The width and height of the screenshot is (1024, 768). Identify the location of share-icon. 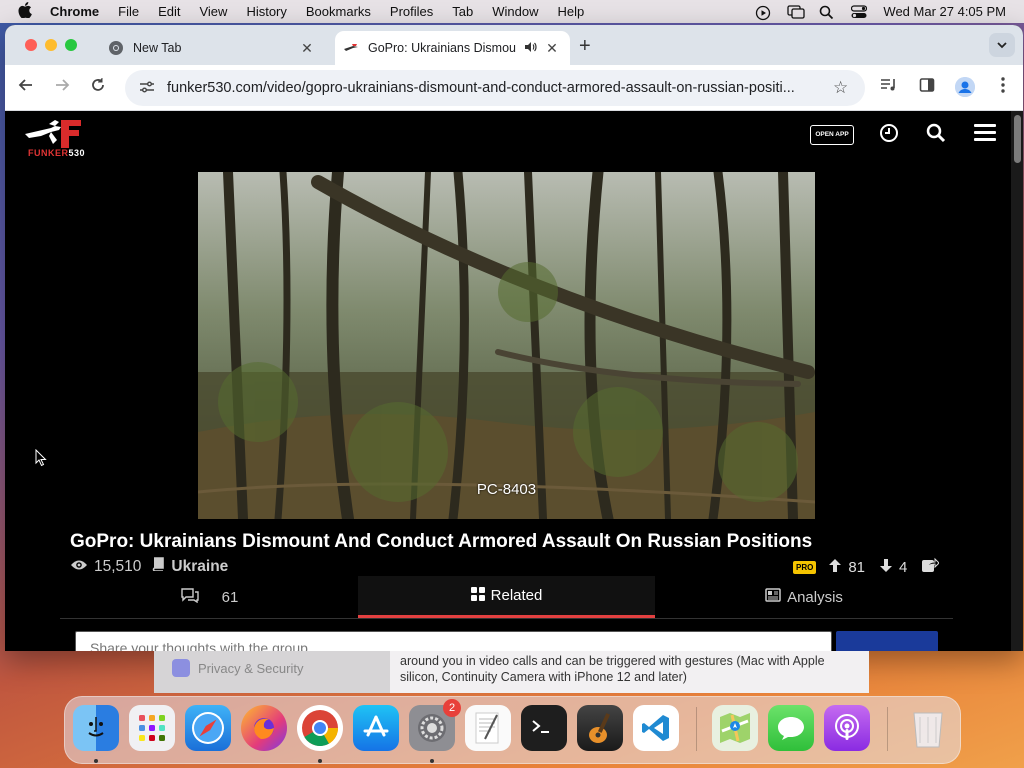
(931, 567).